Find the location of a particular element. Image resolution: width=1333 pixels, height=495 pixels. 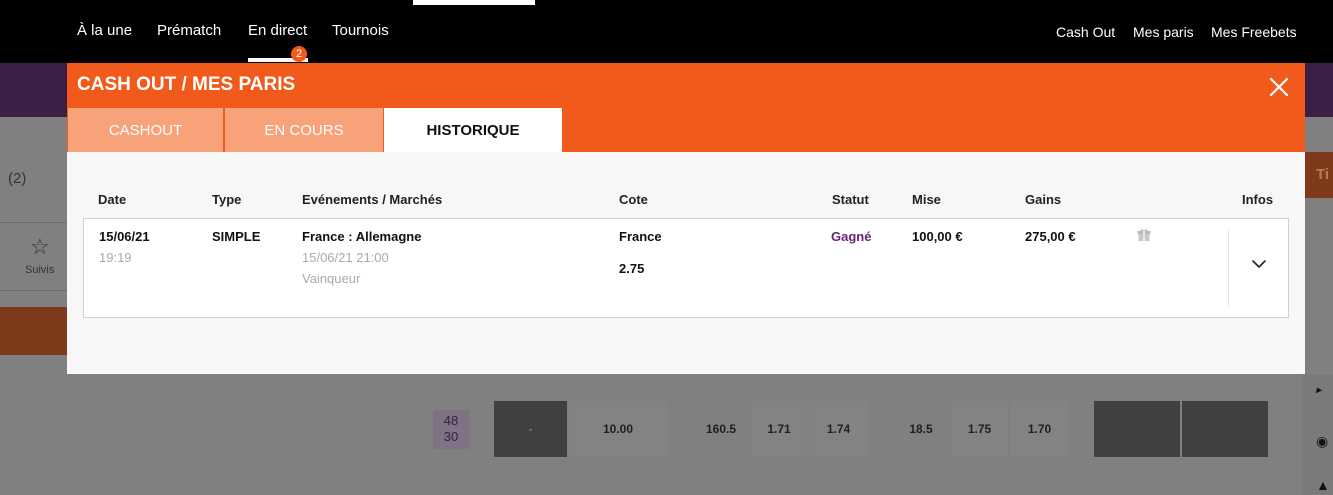

odd-button: 1.74 is located at coordinates (838, 429).